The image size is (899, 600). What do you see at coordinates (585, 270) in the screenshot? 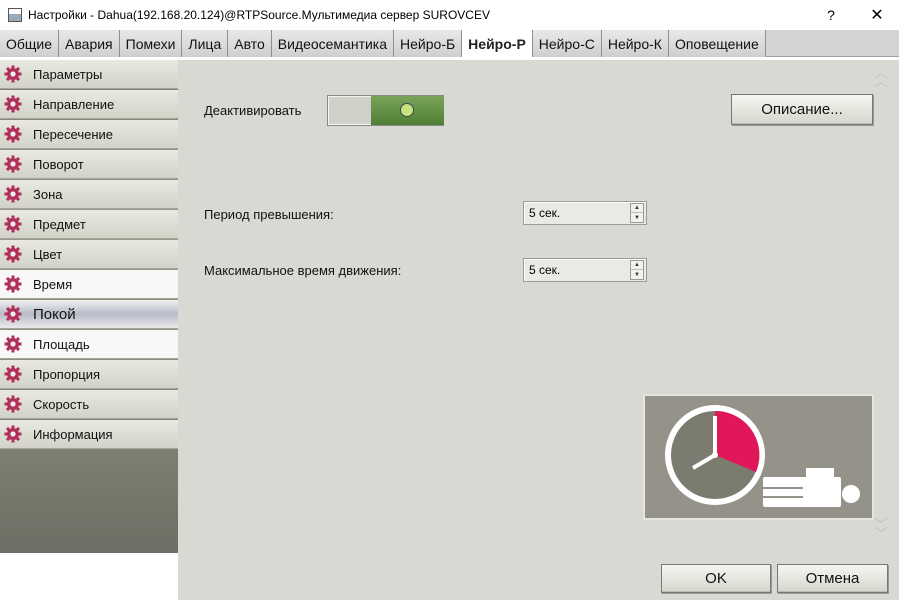
I see `max-time-stepper: 5 сек. ▲ ▼` at bounding box center [585, 270].